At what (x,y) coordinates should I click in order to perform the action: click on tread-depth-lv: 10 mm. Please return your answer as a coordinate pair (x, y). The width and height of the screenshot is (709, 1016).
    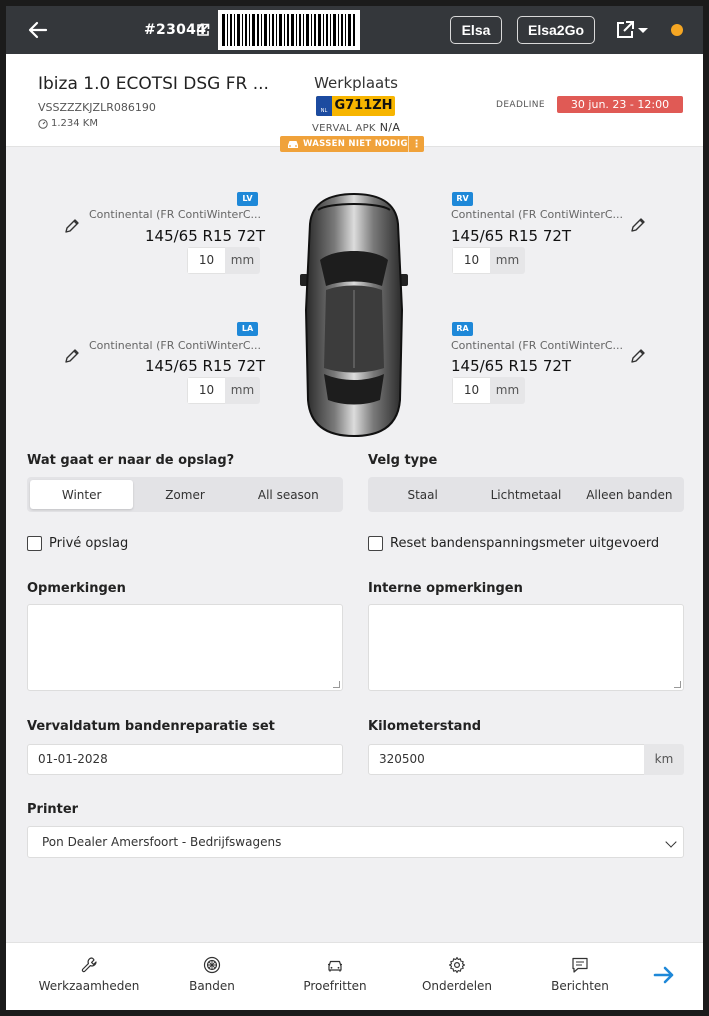
    Looking at the image, I should click on (223, 260).